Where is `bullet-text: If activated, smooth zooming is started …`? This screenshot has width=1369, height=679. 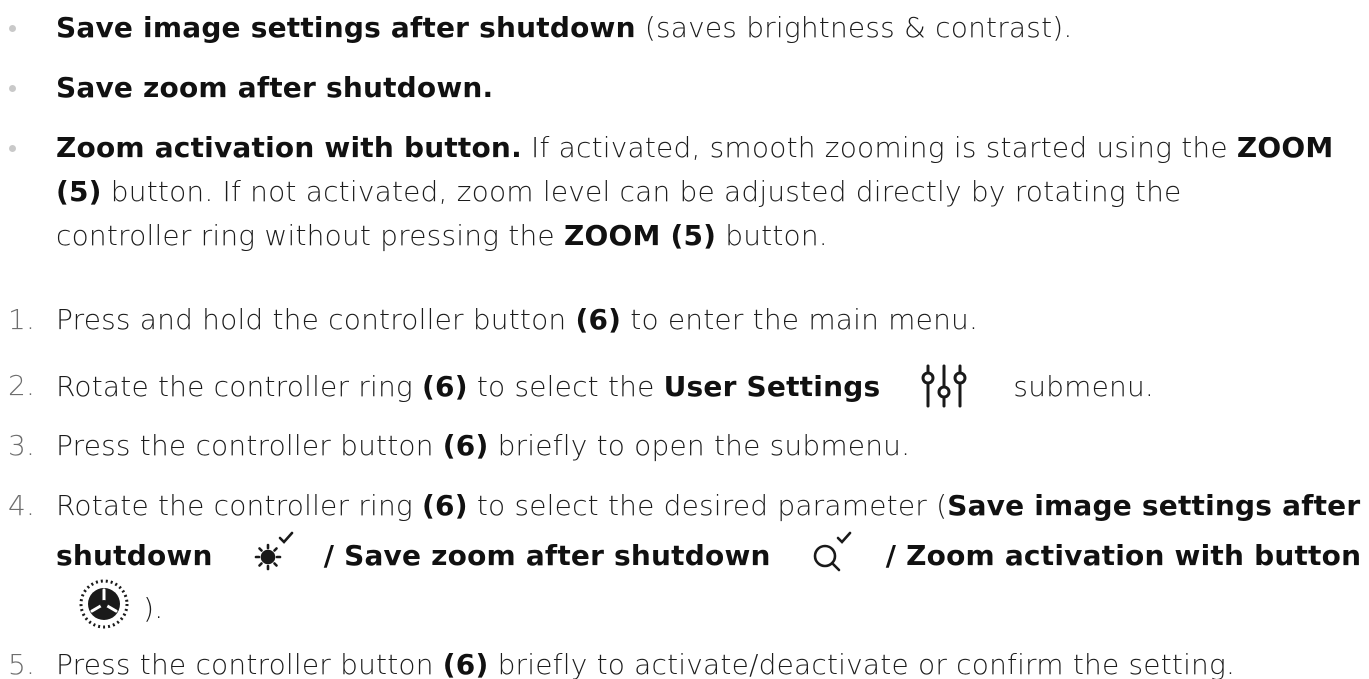 bullet-text: If activated, smooth zooming is started … is located at coordinates (879, 147).